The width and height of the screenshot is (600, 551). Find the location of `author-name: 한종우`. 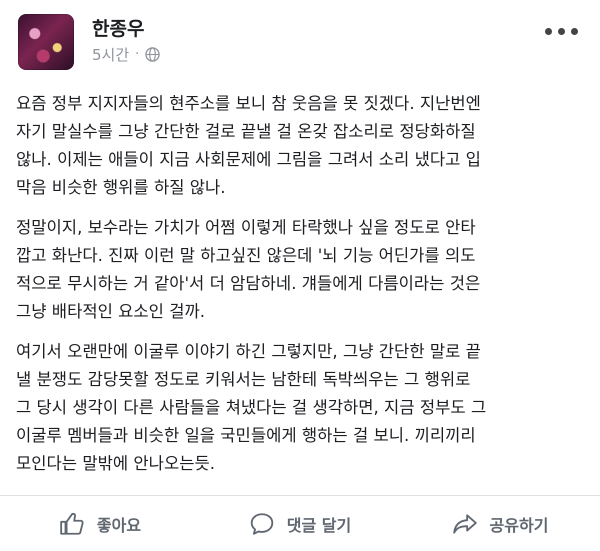

author-name: 한종우 is located at coordinates (118, 27).